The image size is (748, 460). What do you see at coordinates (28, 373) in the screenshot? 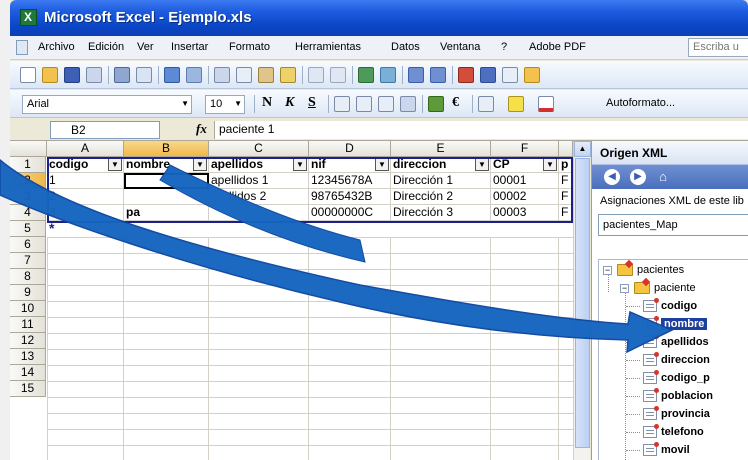
I see `row-header: 14` at bounding box center [28, 373].